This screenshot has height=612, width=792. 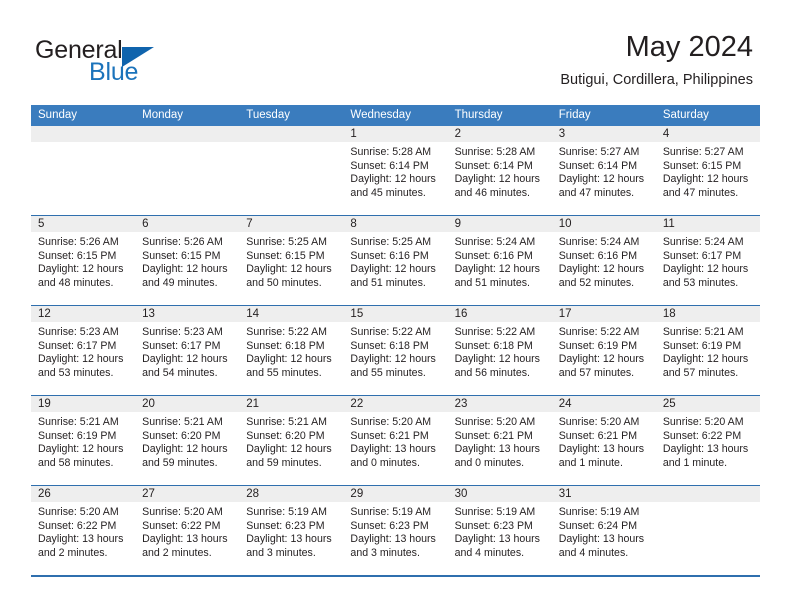 I want to click on daylight-line-cont: and 55 minutes., so click(x=284, y=372).